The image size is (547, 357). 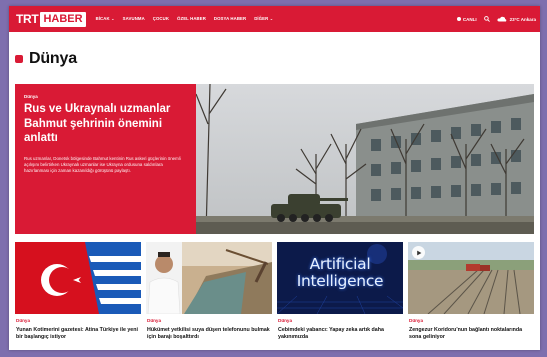 I want to click on play-button, so click(x=418, y=252).